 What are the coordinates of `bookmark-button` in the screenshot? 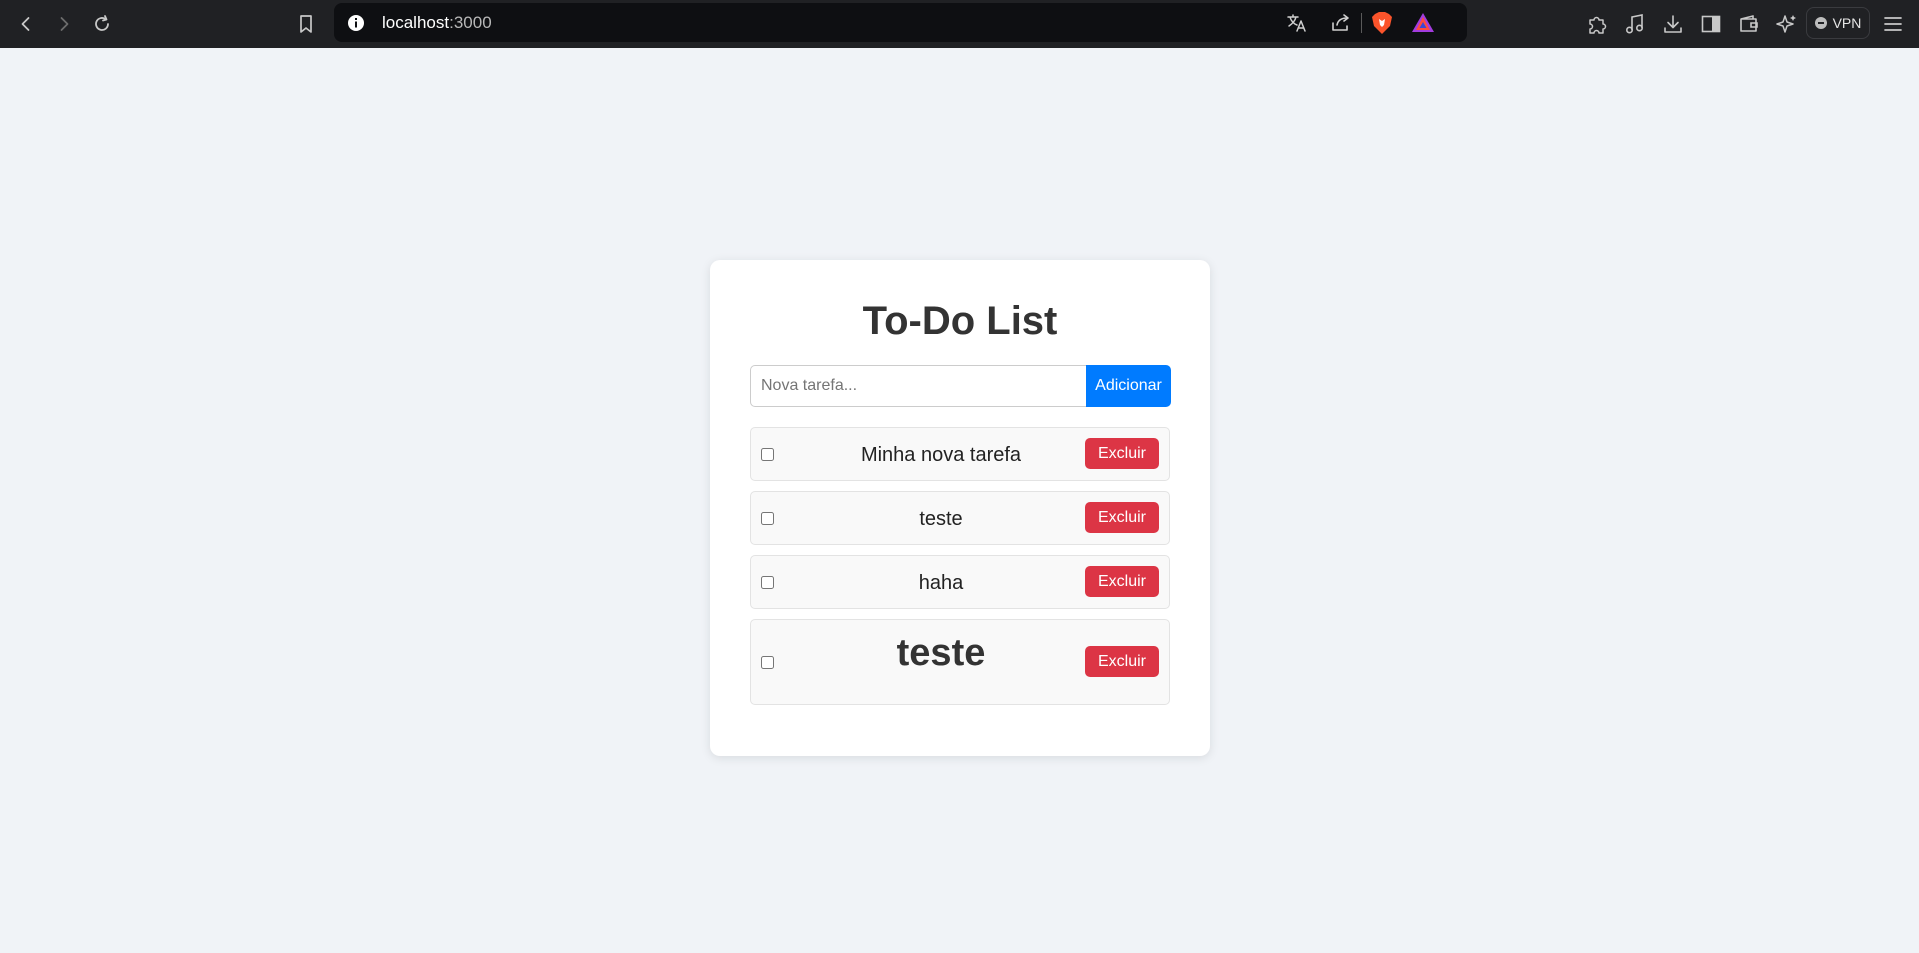 It's located at (306, 24).